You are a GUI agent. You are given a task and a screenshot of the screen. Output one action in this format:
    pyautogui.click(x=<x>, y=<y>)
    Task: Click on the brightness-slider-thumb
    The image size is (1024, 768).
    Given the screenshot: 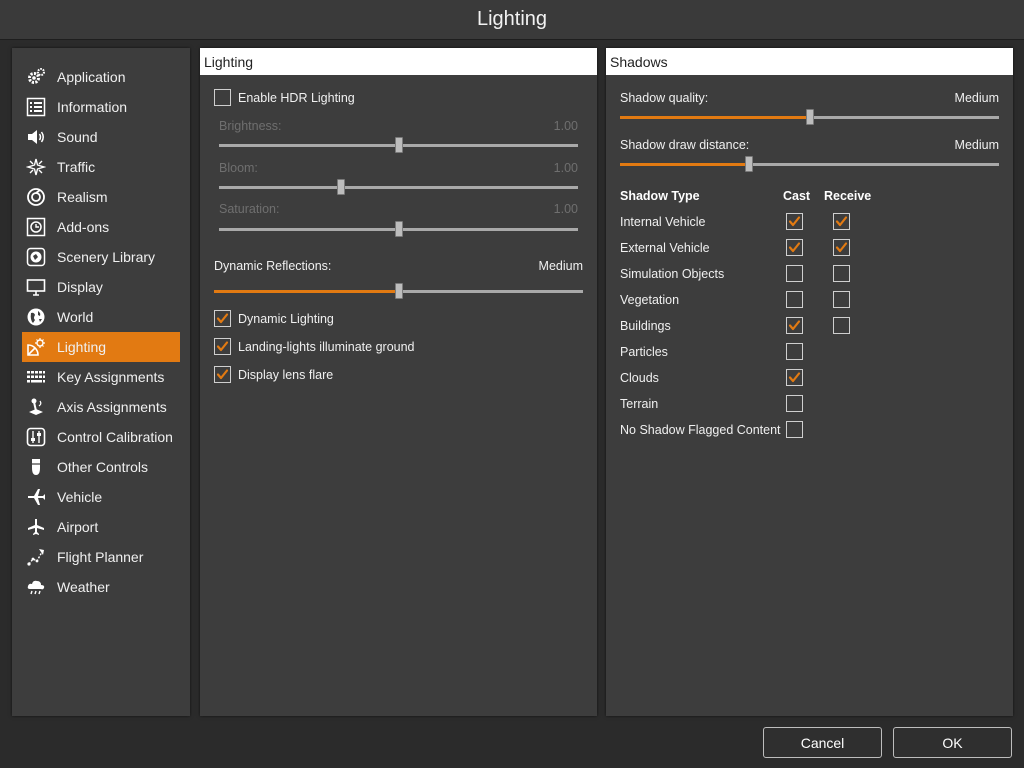 What is the action you would take?
    pyautogui.click(x=399, y=145)
    